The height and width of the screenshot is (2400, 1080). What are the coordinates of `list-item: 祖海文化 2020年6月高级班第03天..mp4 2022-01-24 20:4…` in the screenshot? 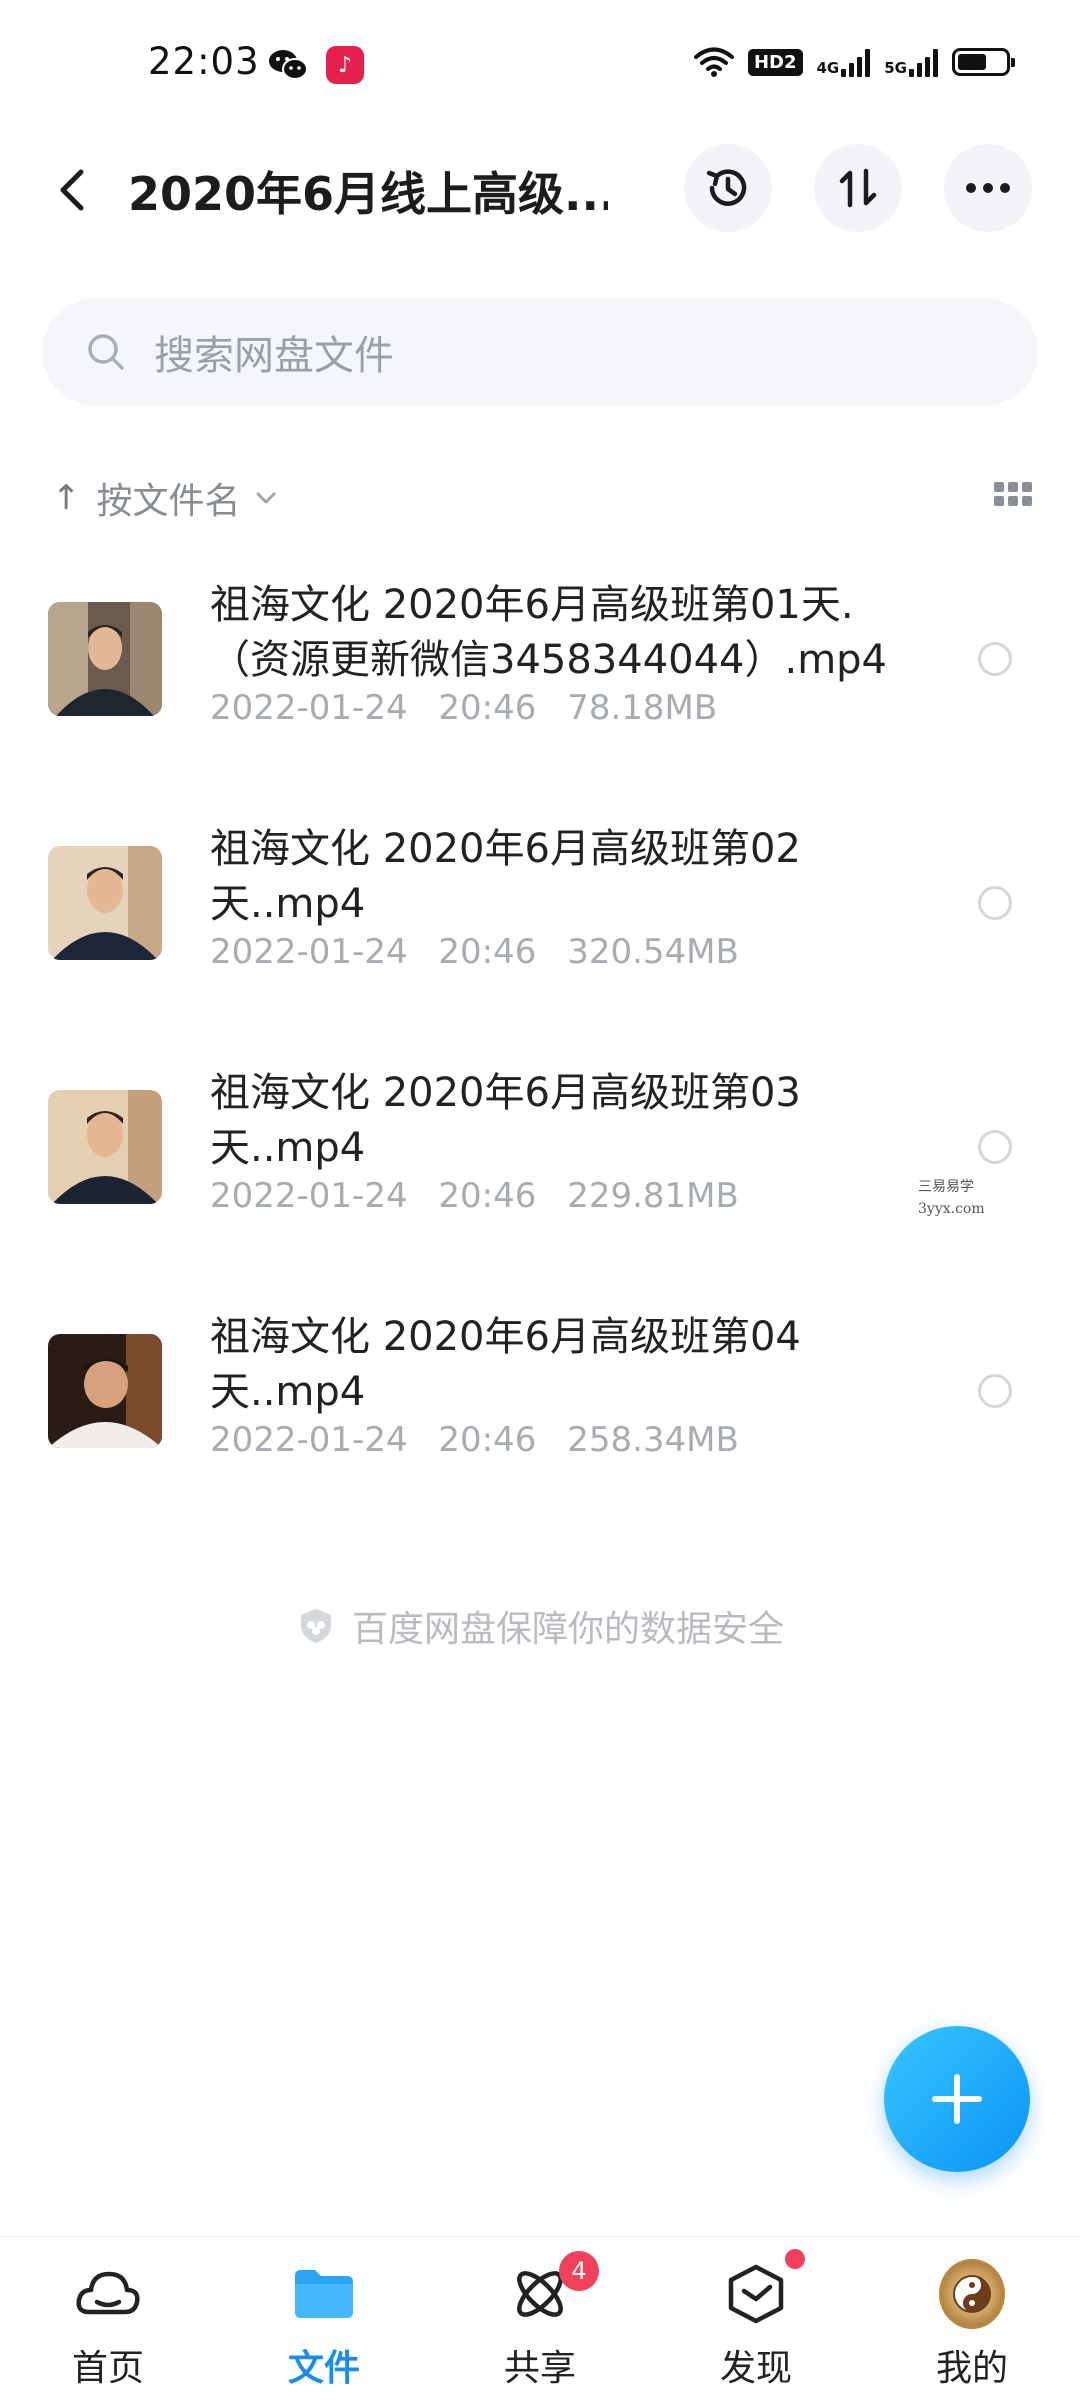 It's located at (540, 1170).